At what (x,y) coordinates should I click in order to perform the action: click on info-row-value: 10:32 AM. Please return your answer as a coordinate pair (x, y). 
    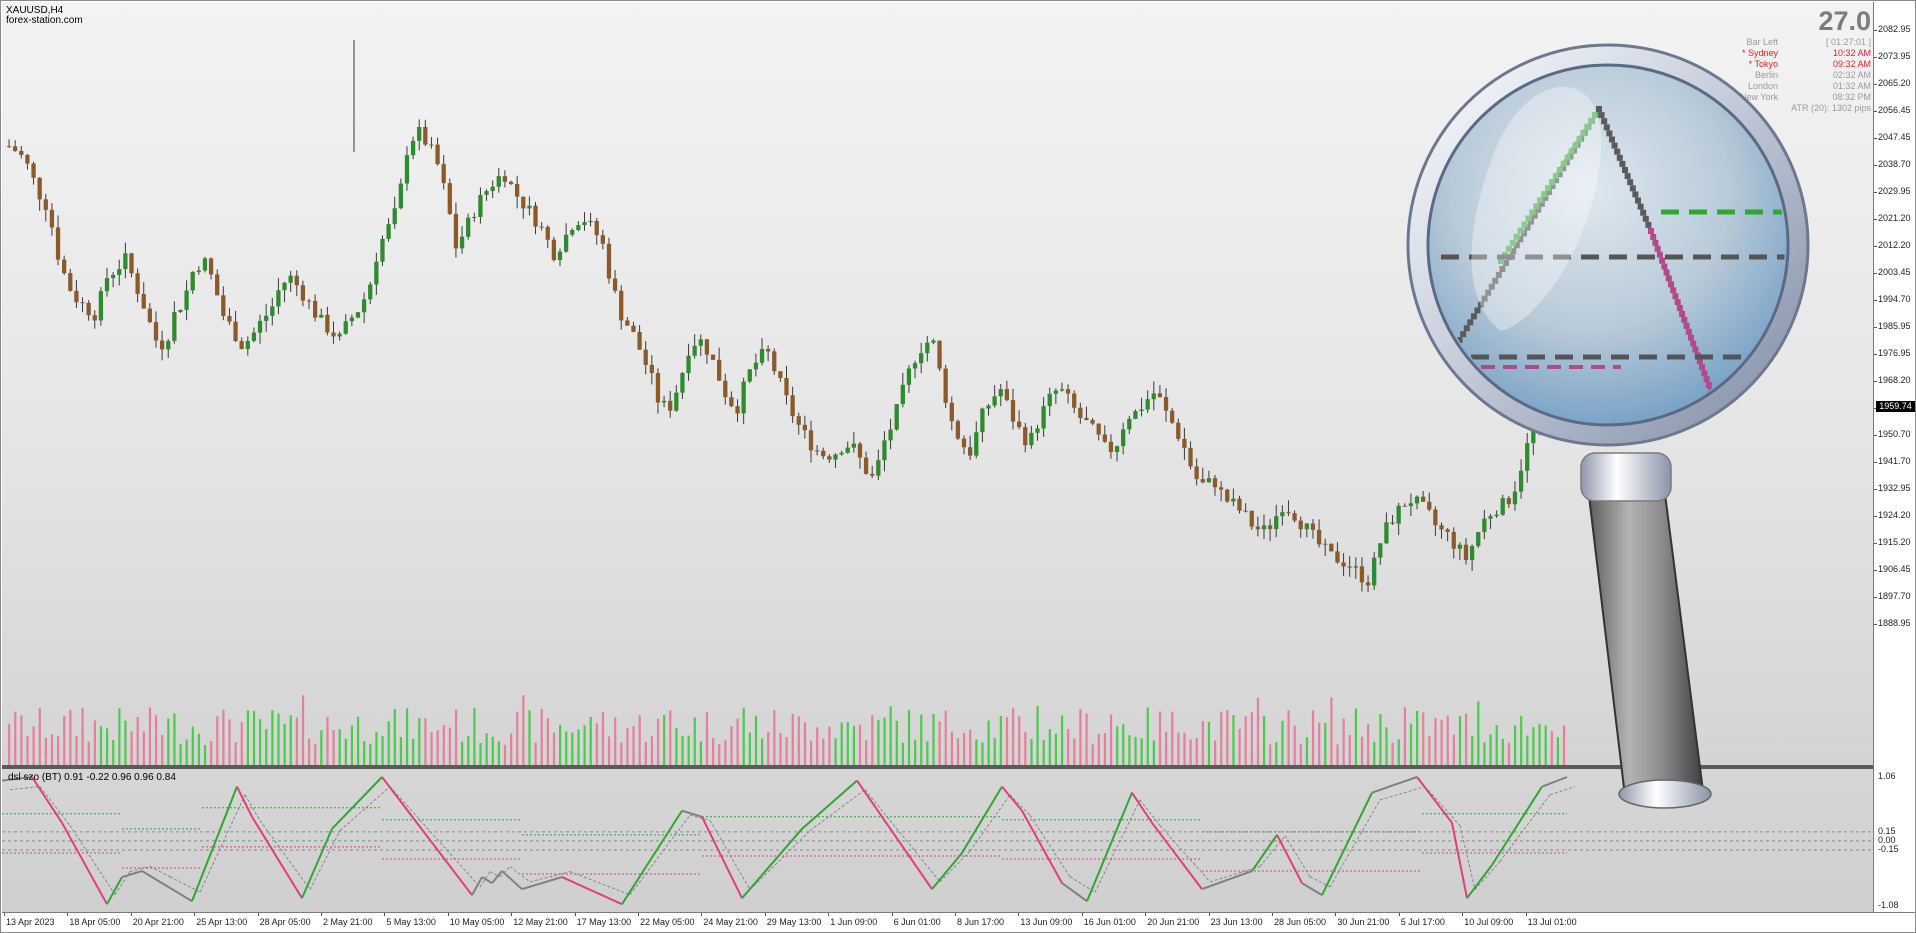
    Looking at the image, I should click on (1851, 53).